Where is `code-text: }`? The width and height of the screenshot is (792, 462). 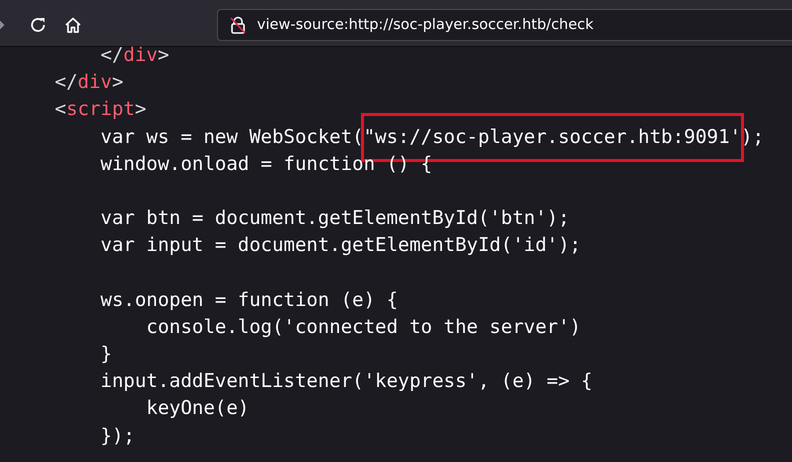
code-text: } is located at coordinates (106, 354).